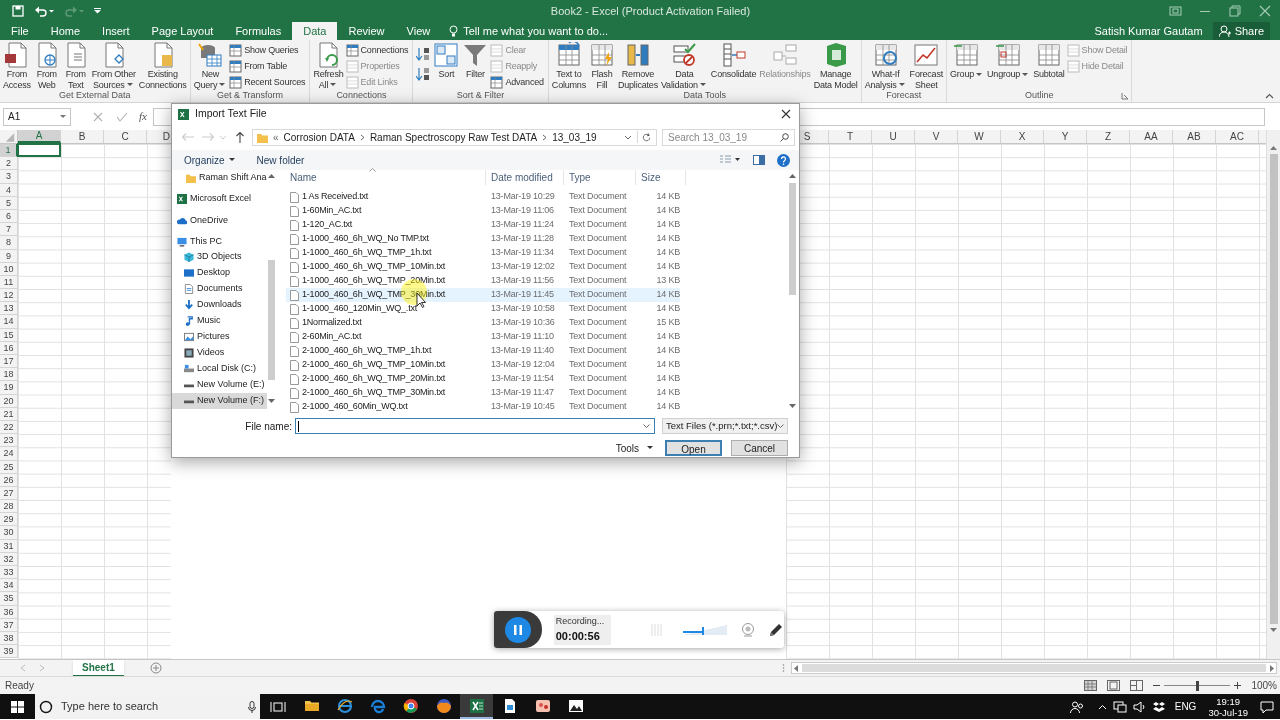  What do you see at coordinates (725, 426) in the screenshot?
I see `file-type-dropdown: Text Files (*.prn;*.txt;*.csv)` at bounding box center [725, 426].